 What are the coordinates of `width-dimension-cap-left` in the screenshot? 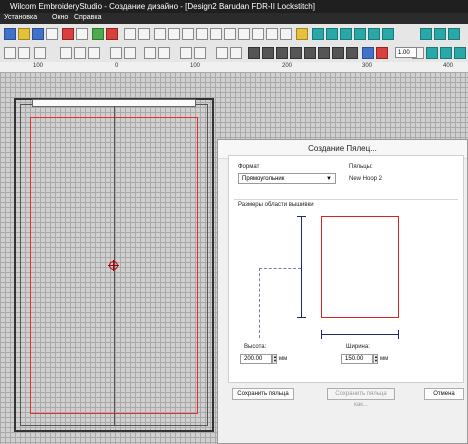 It's located at (321, 334).